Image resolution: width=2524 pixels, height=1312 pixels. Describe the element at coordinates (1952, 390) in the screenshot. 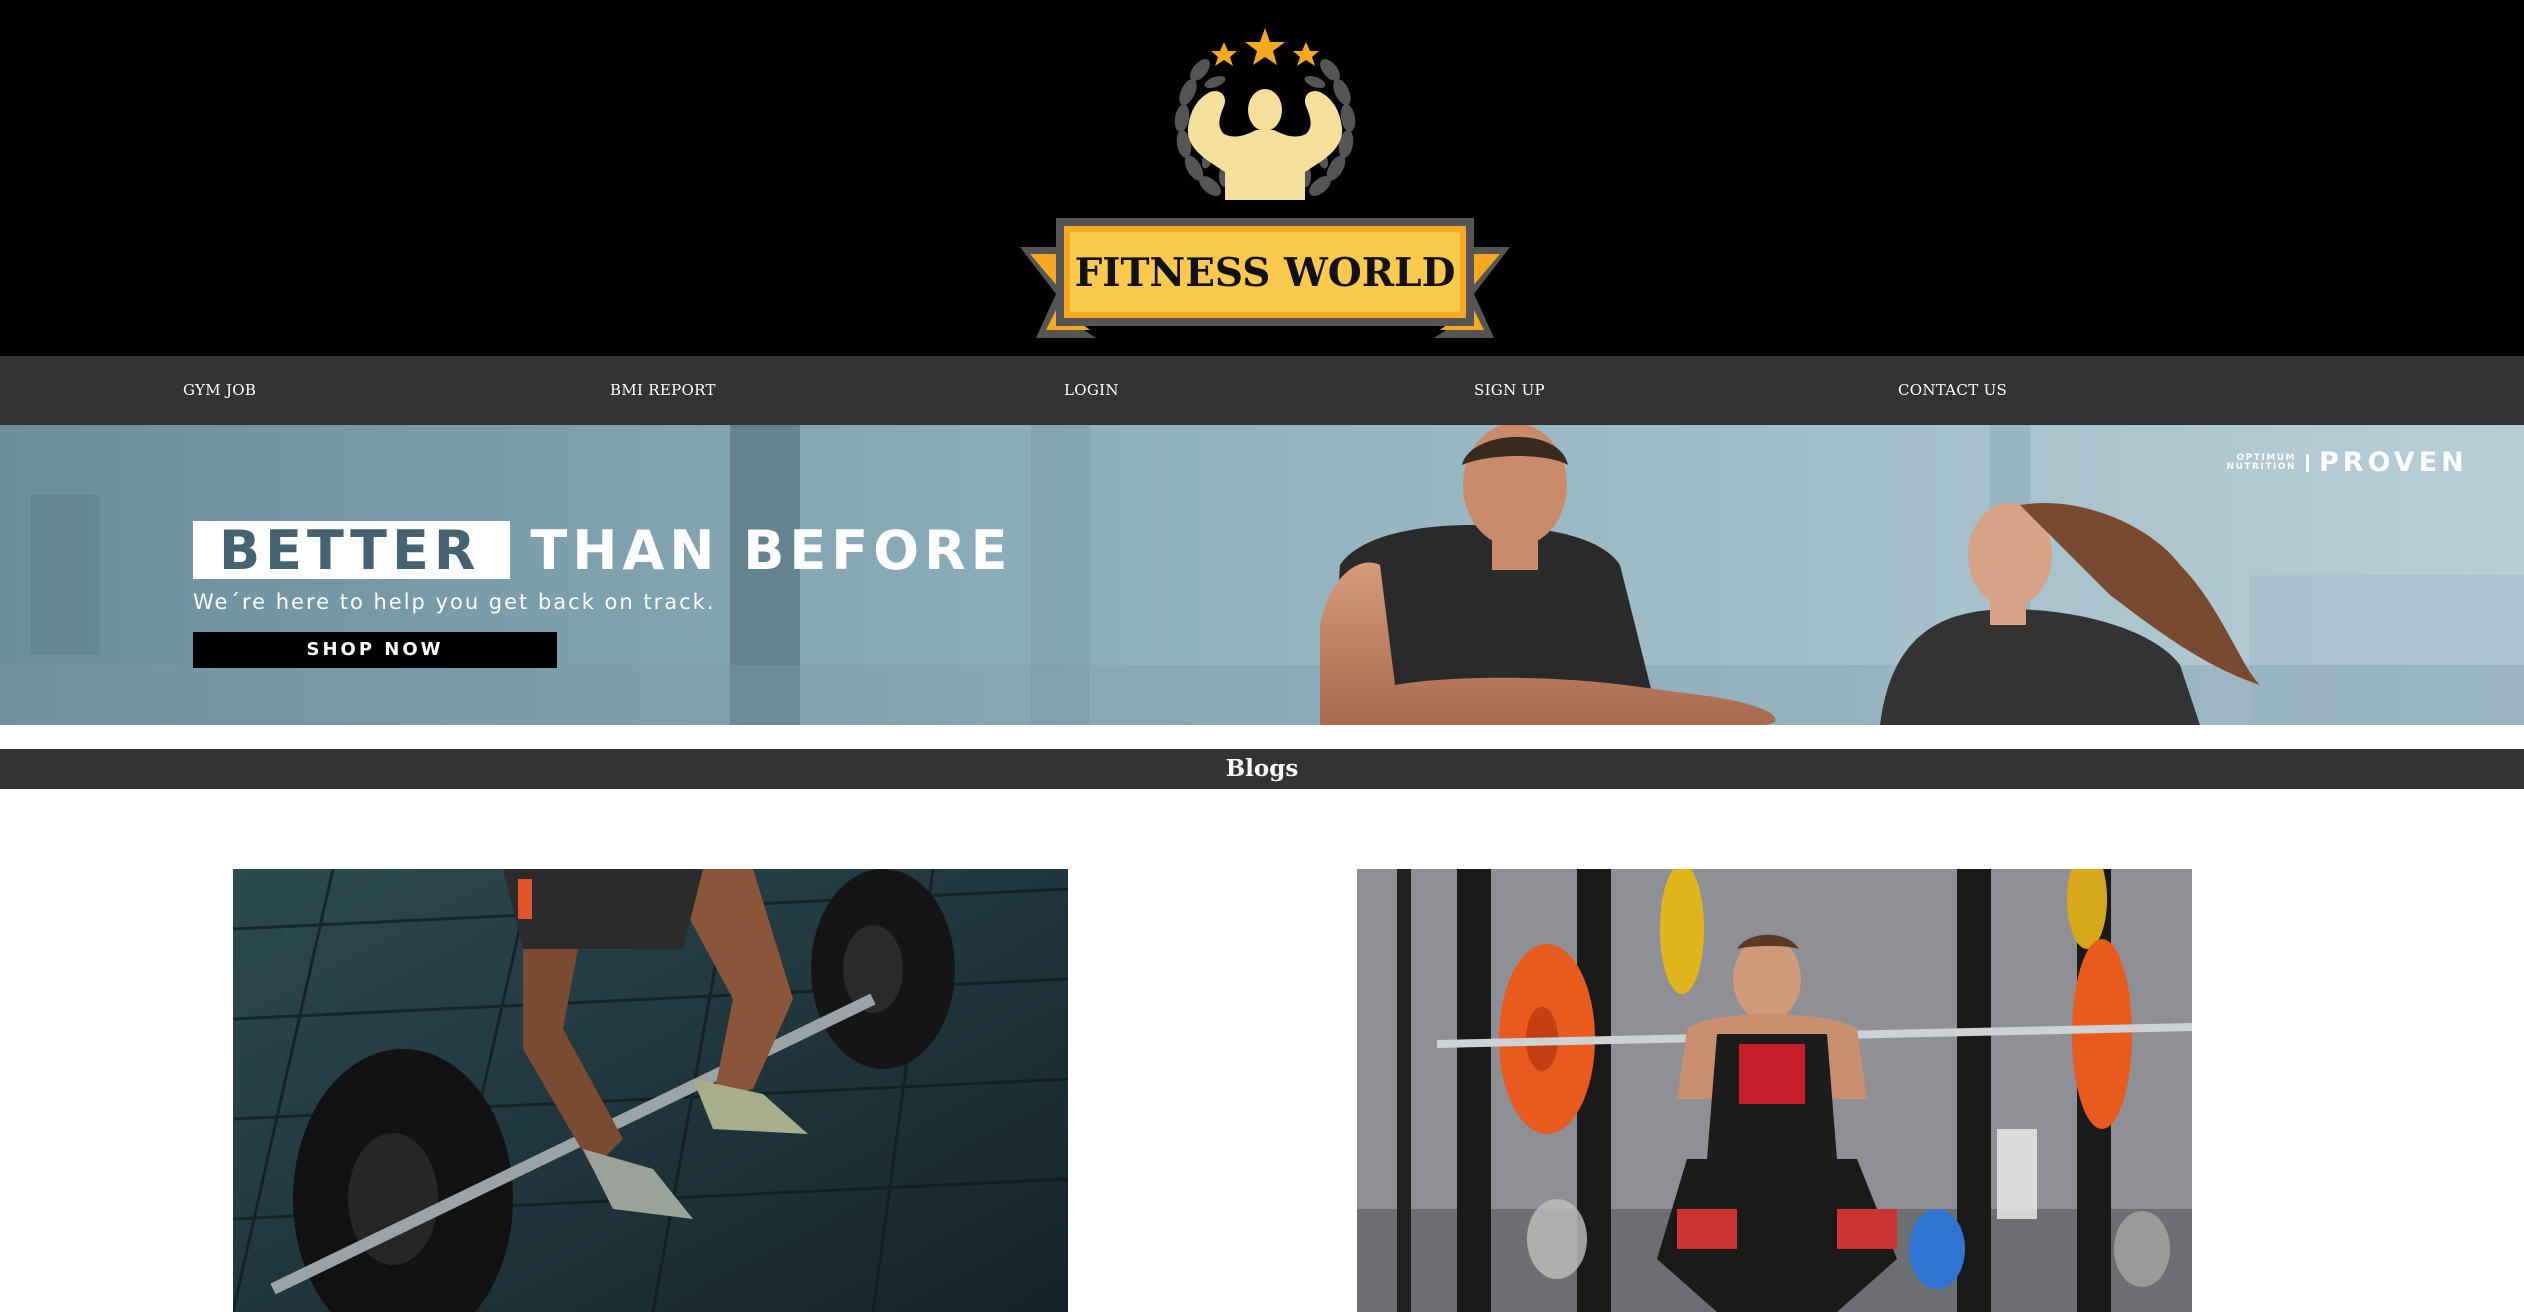

I see `nav-contact-us: CONTACT US` at that location.